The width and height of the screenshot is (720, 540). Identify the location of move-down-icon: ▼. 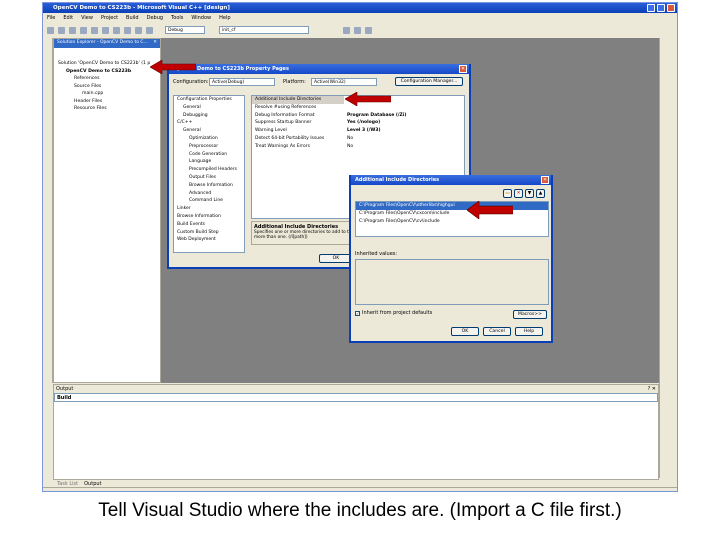
(529, 193).